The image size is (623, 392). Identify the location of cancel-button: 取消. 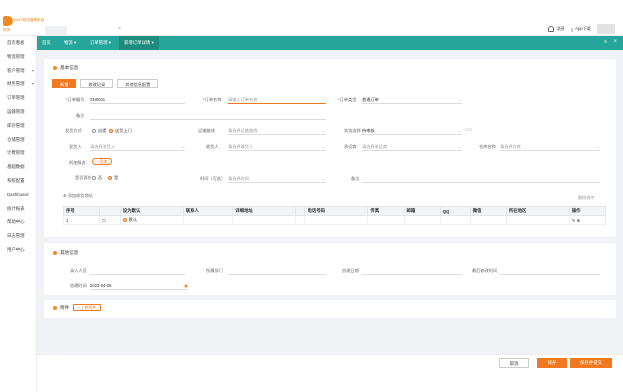
(514, 363).